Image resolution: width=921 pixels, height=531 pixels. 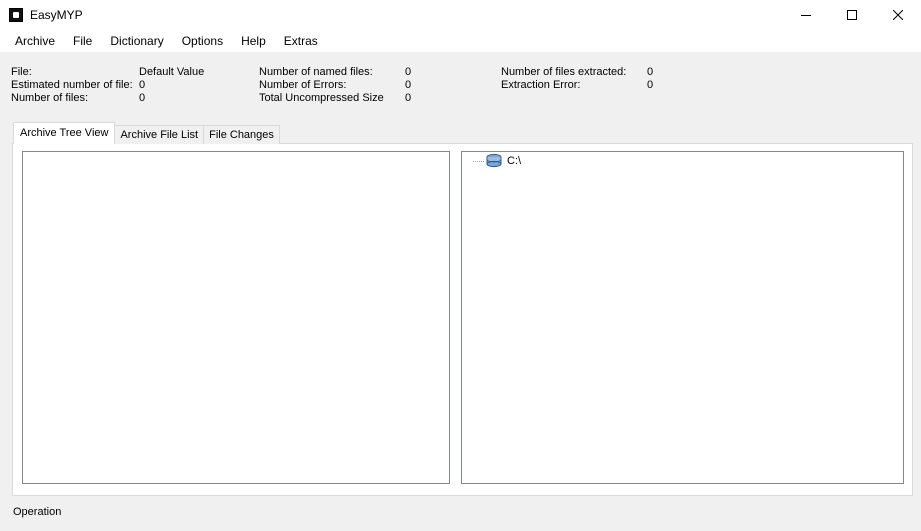 I want to click on maximize-icon, so click(x=852, y=15).